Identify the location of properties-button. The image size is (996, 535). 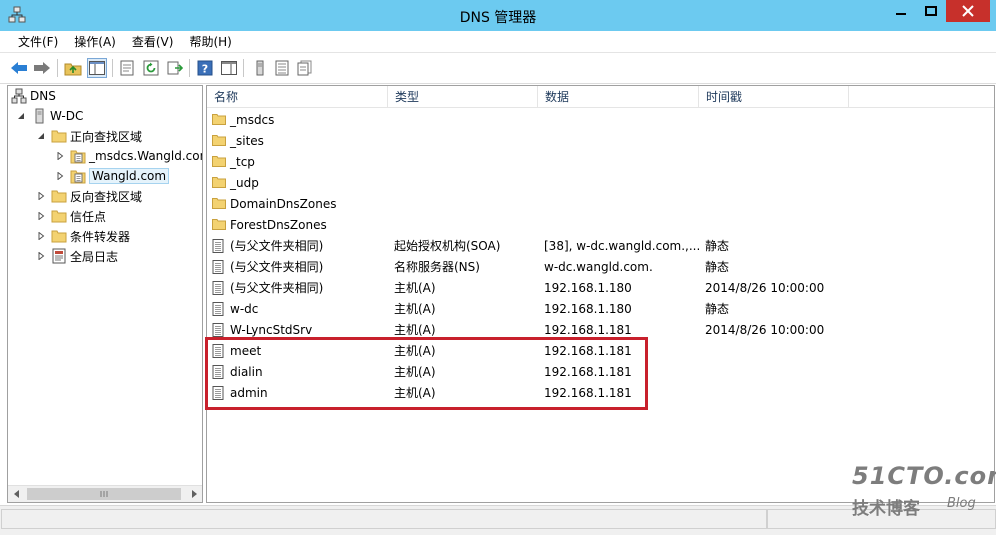
(127, 68).